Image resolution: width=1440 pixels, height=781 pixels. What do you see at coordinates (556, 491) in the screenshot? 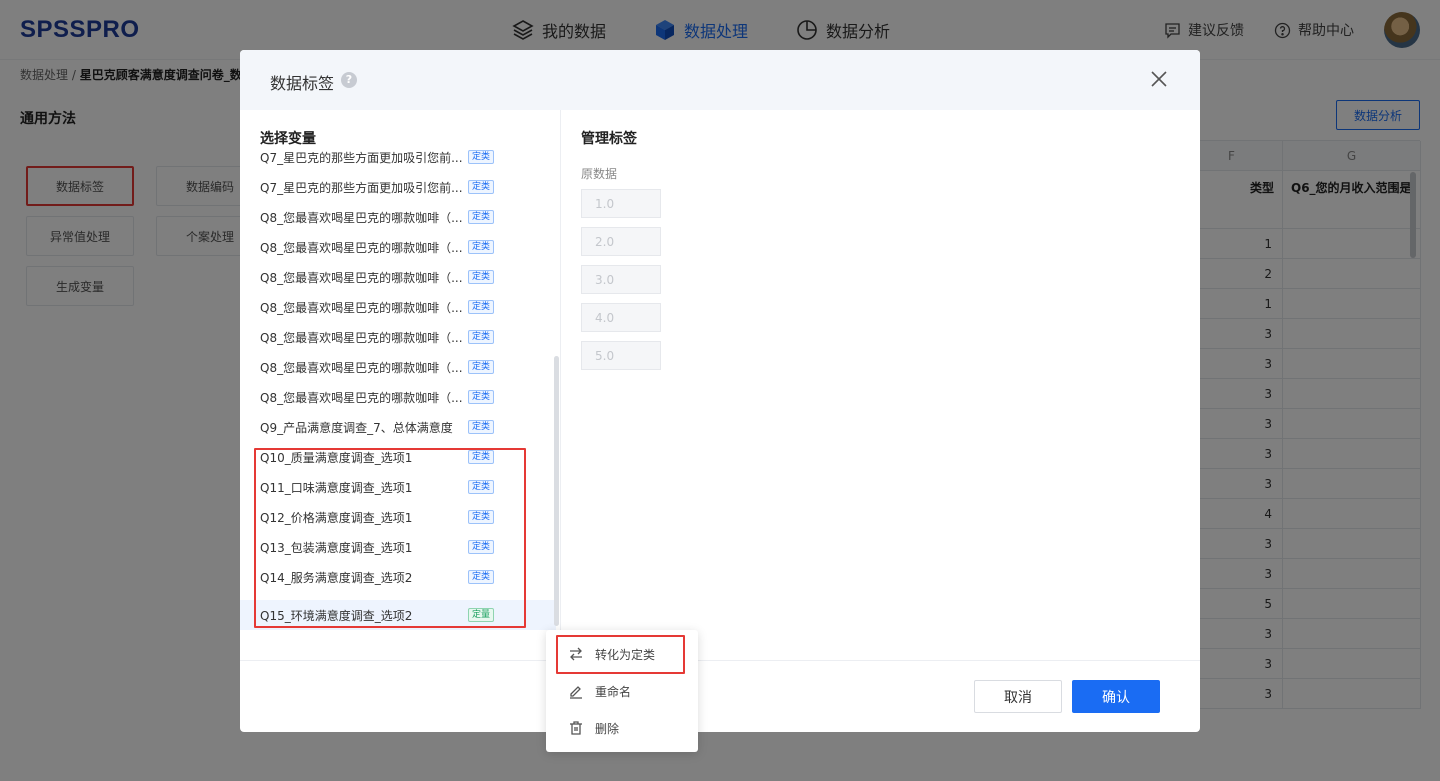
I see `variable-list-scrollbar` at bounding box center [556, 491].